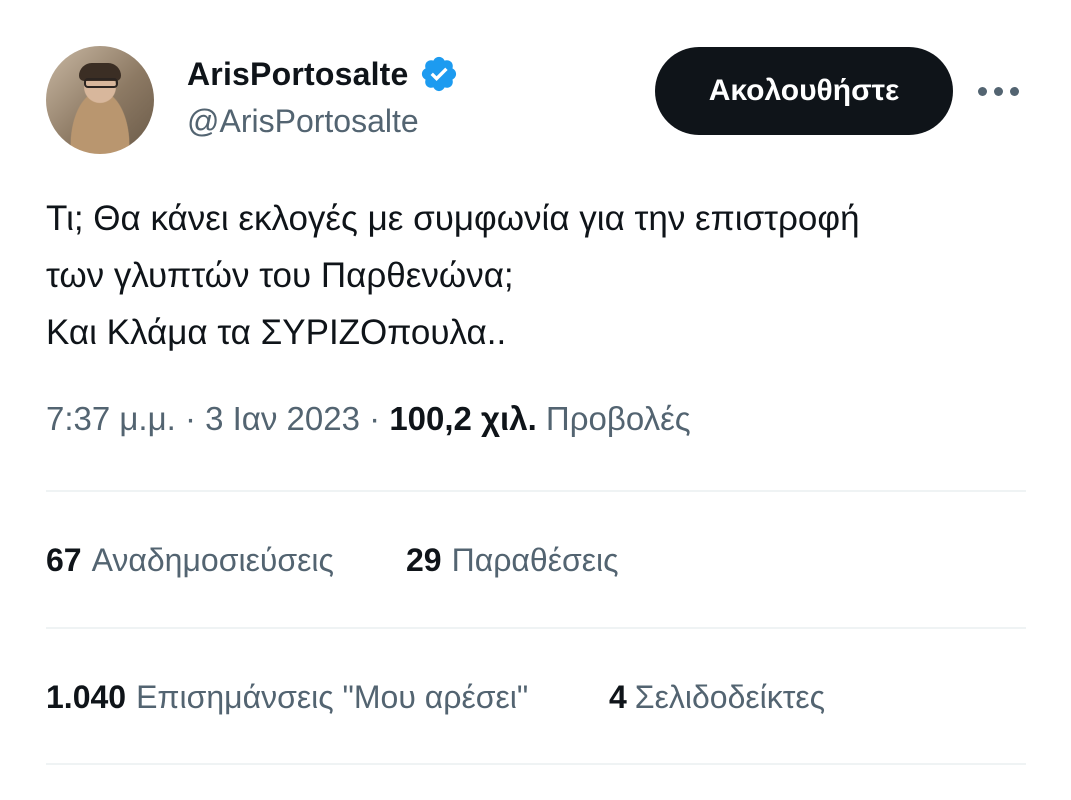  What do you see at coordinates (100, 100) in the screenshot?
I see `avatar` at bounding box center [100, 100].